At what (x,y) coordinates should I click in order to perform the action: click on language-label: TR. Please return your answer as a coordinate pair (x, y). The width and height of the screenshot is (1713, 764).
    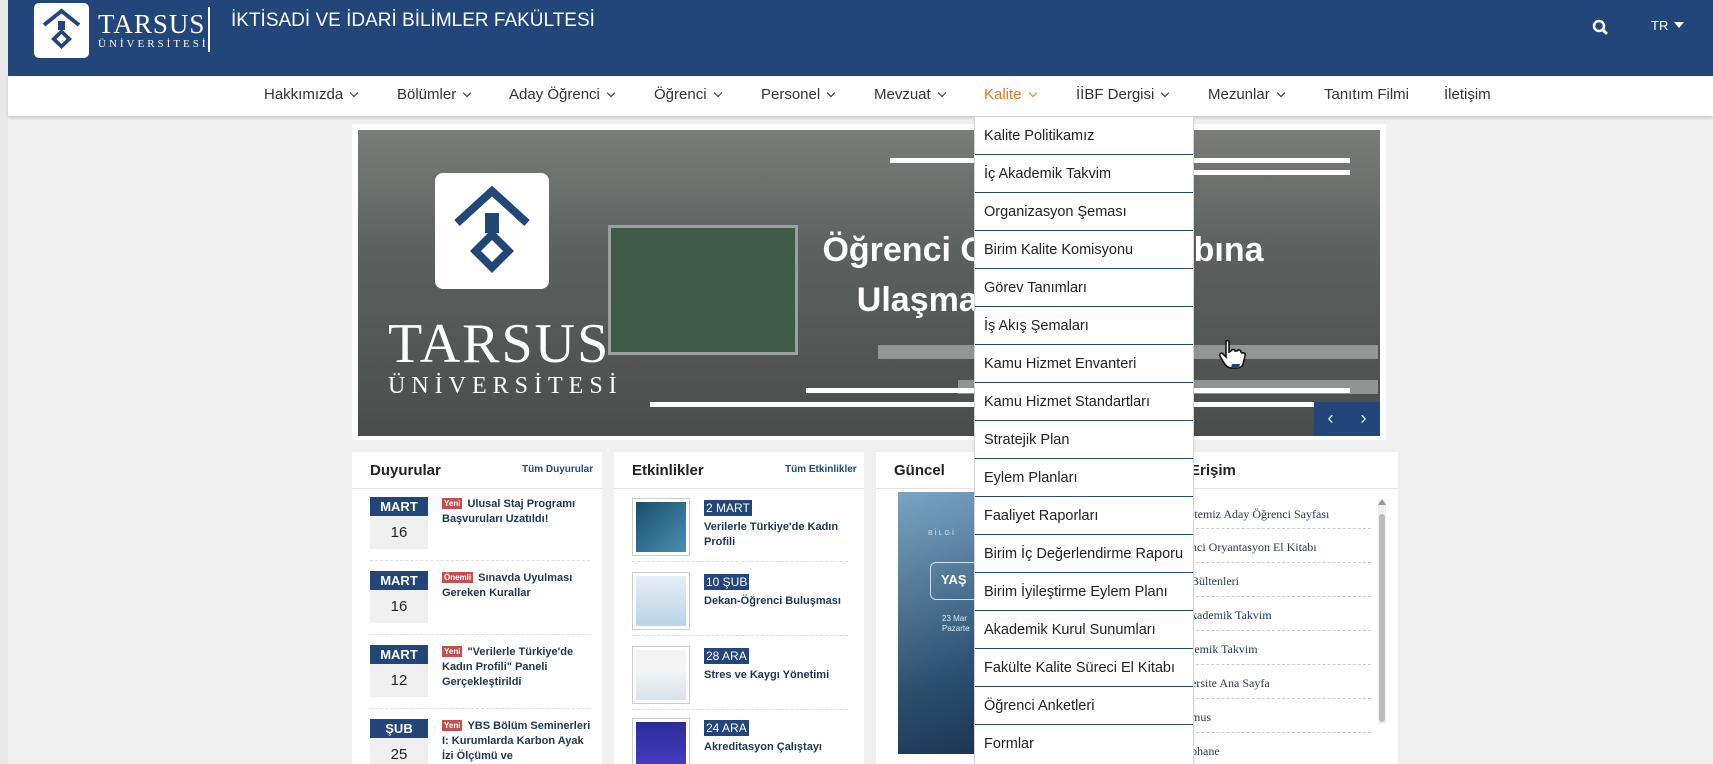
    Looking at the image, I should click on (1660, 25).